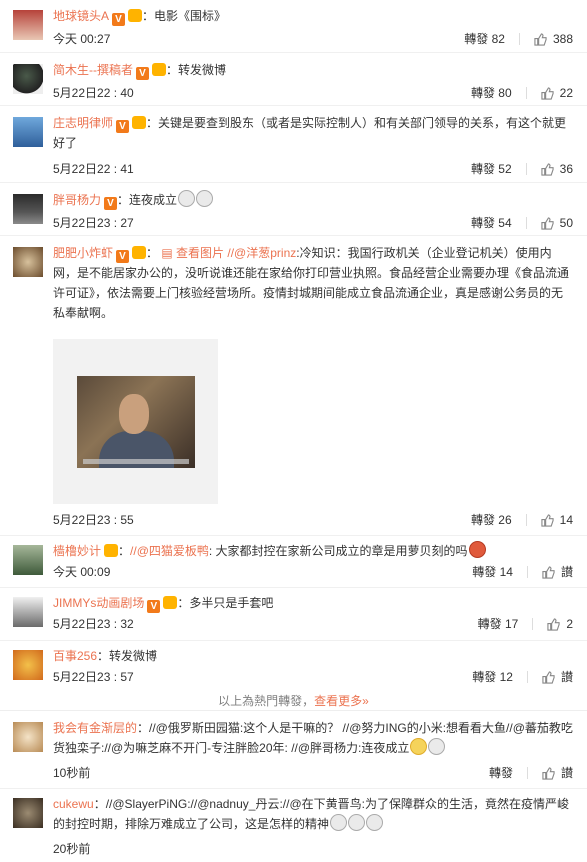 Image resolution: width=587 pixels, height=862 pixels. Describe the element at coordinates (83, 253) in the screenshot. I see `username: 肥肥小炸虾` at that location.